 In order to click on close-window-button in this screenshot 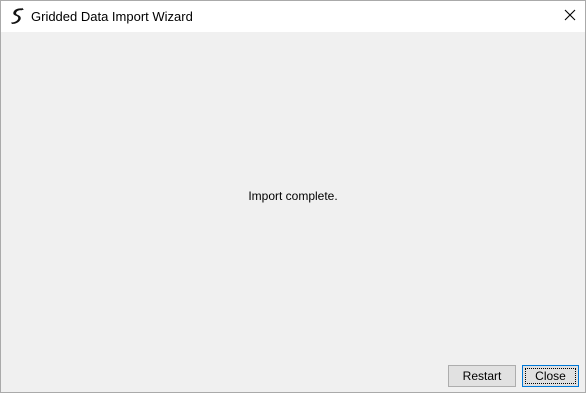, I will do `click(570, 16)`.